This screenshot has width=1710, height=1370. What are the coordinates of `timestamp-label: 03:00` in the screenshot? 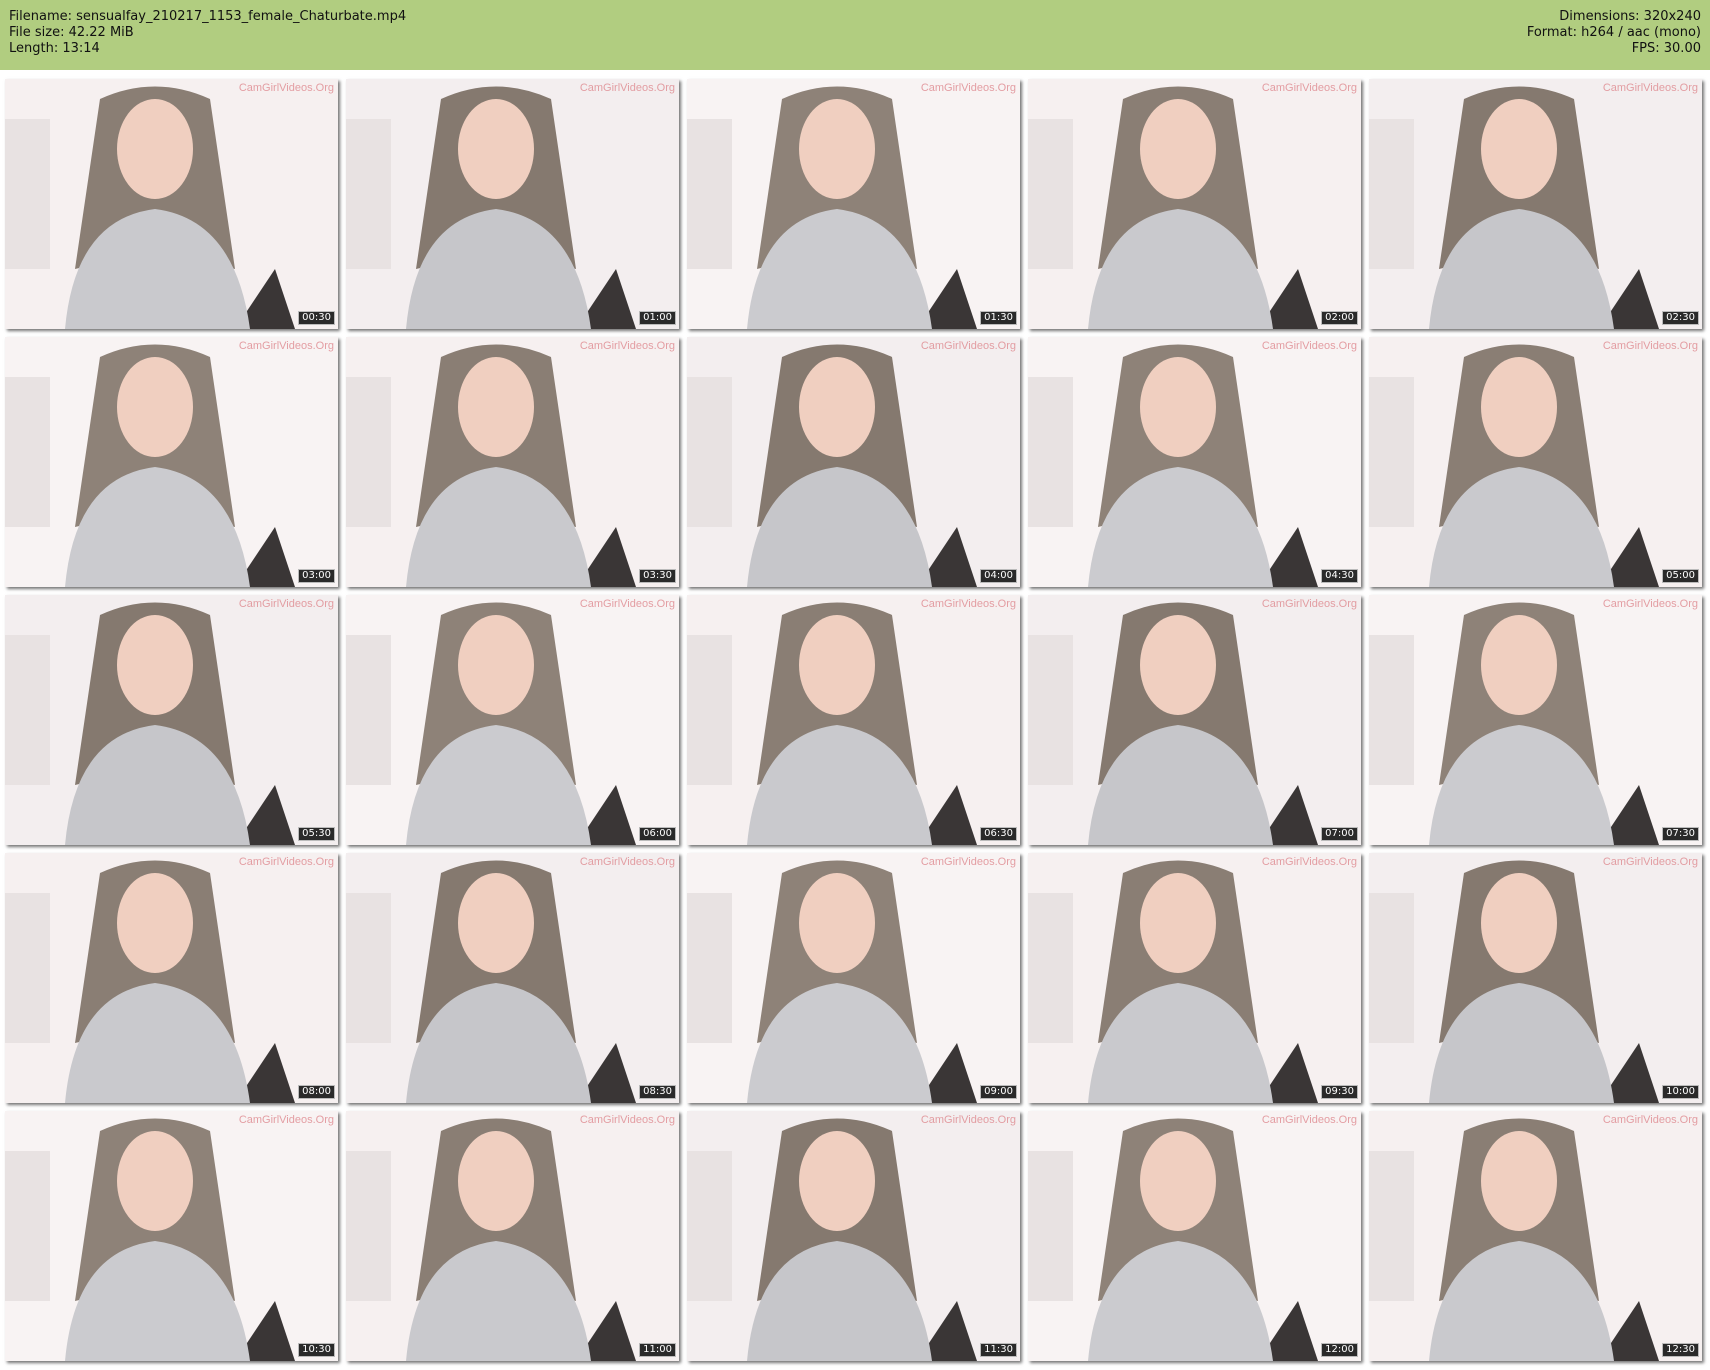 It's located at (316, 576).